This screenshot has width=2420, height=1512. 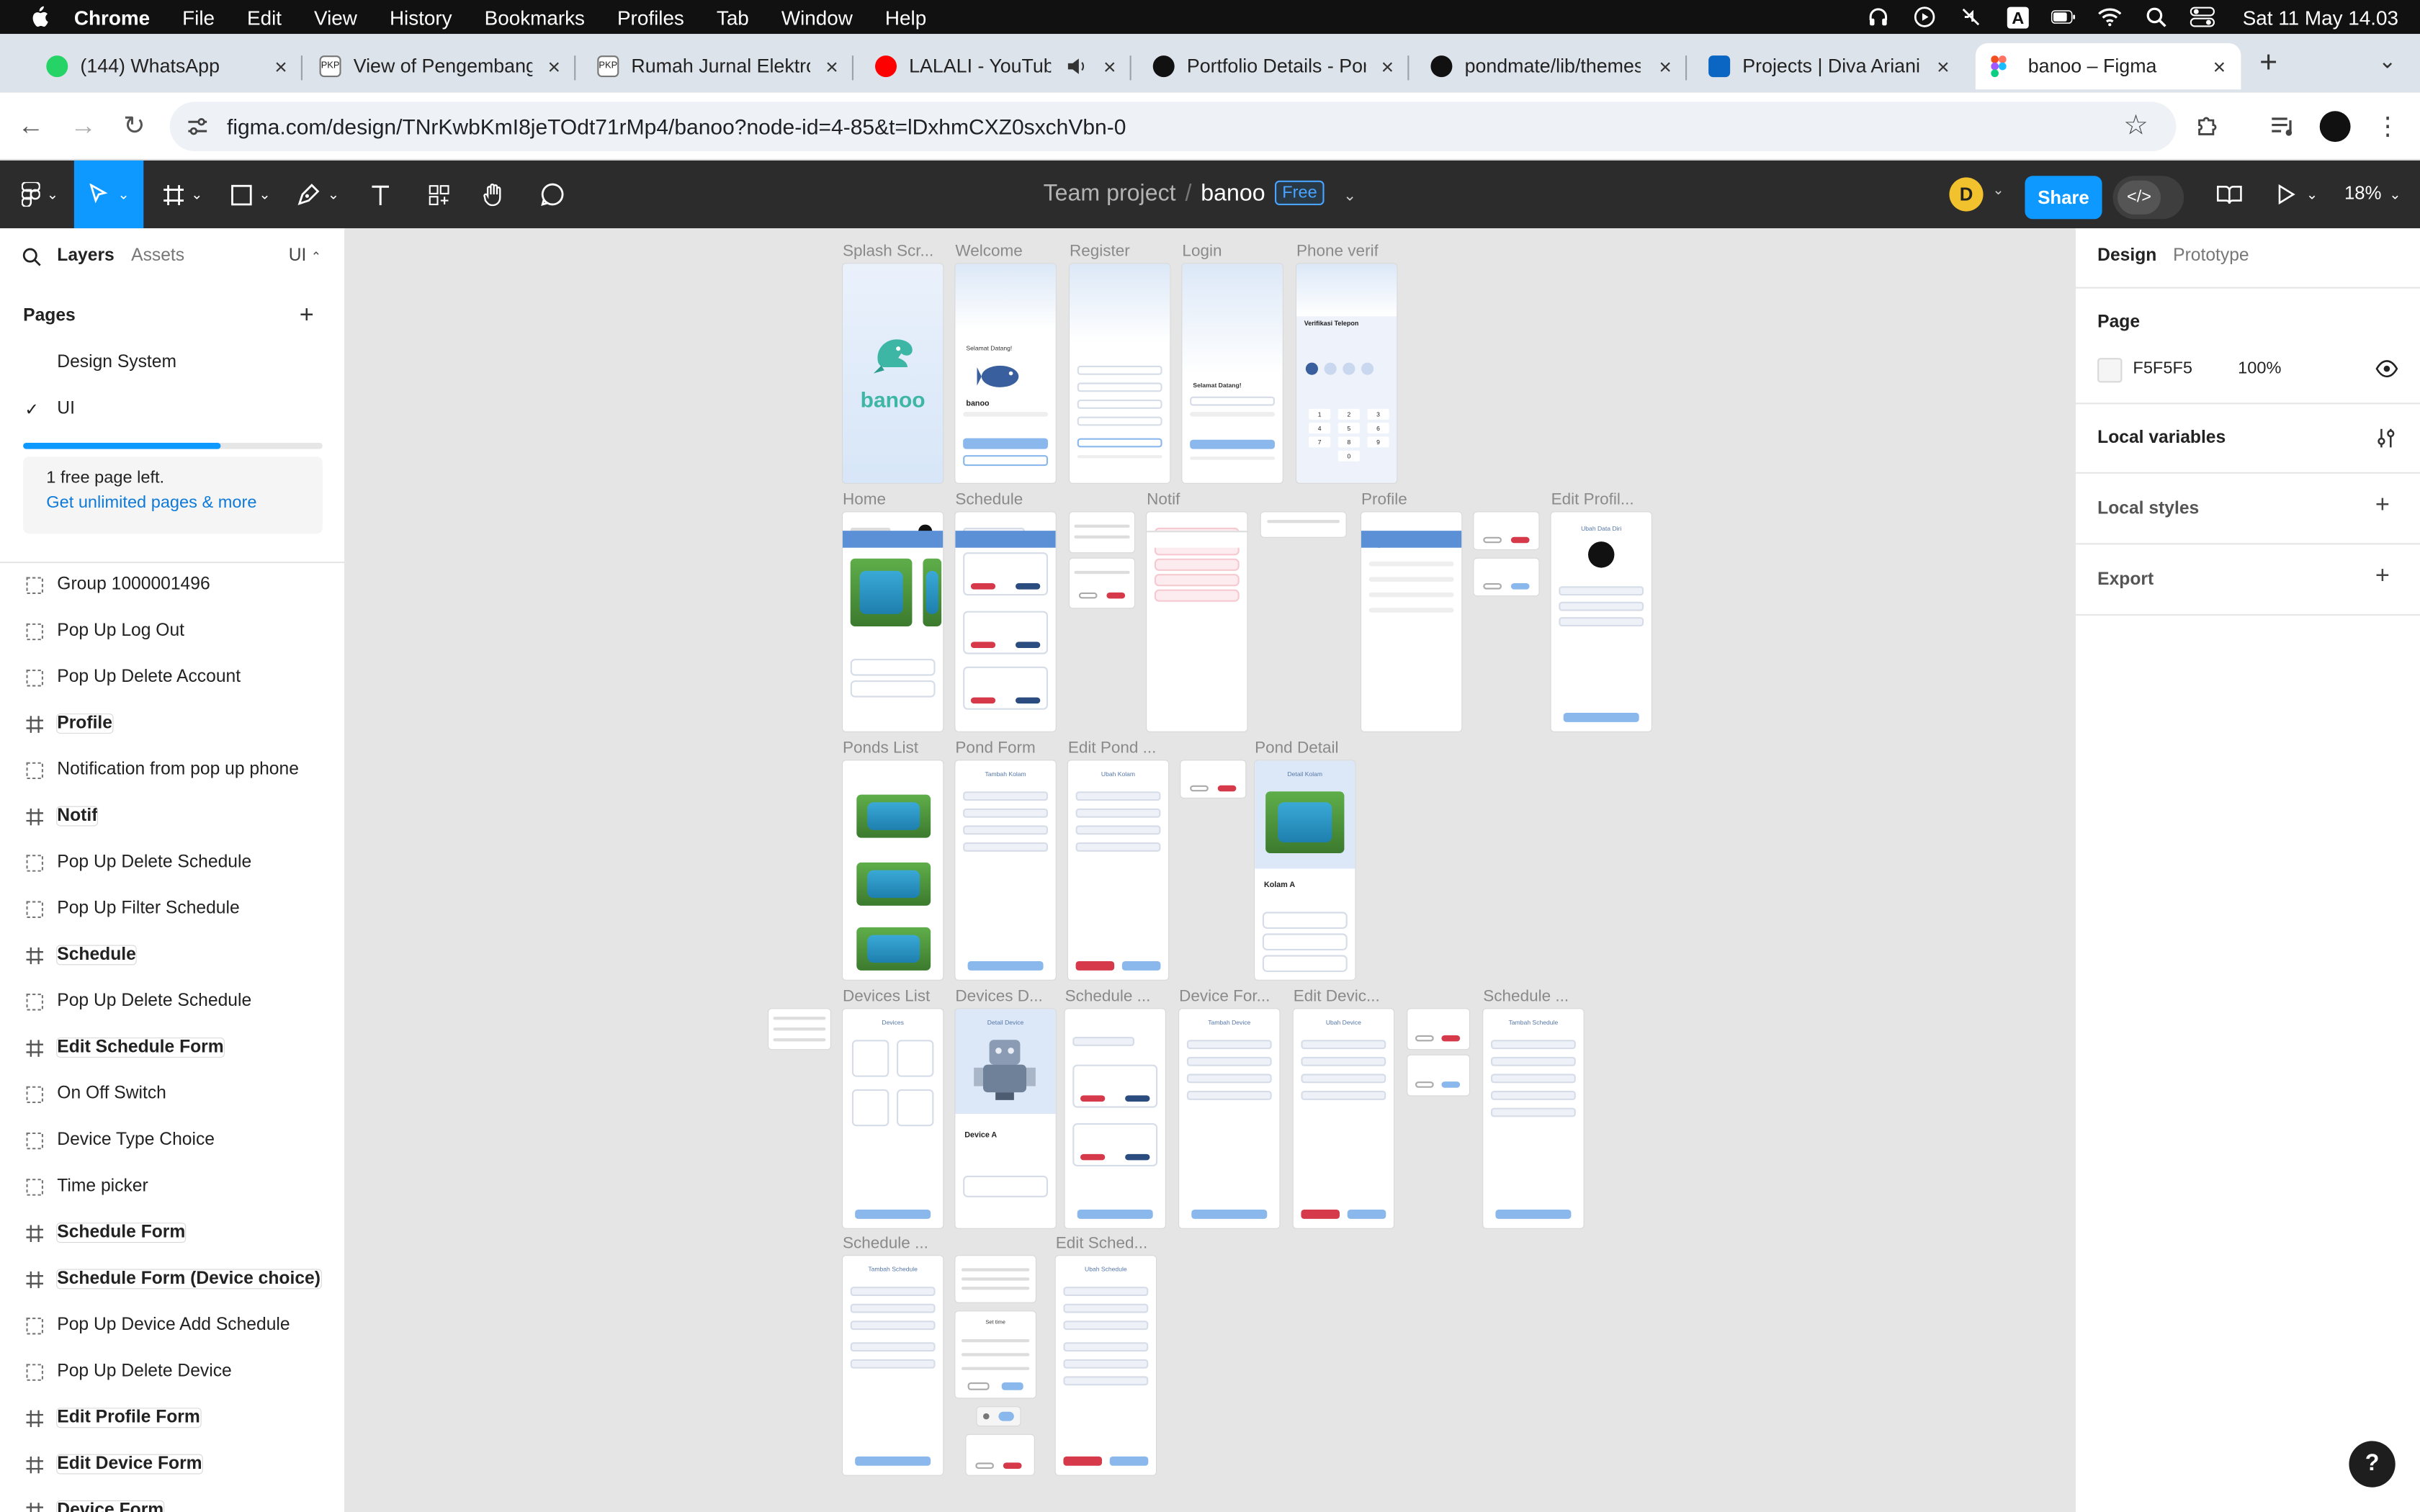 I want to click on frame-schedule-device, so click(x=1115, y=1118).